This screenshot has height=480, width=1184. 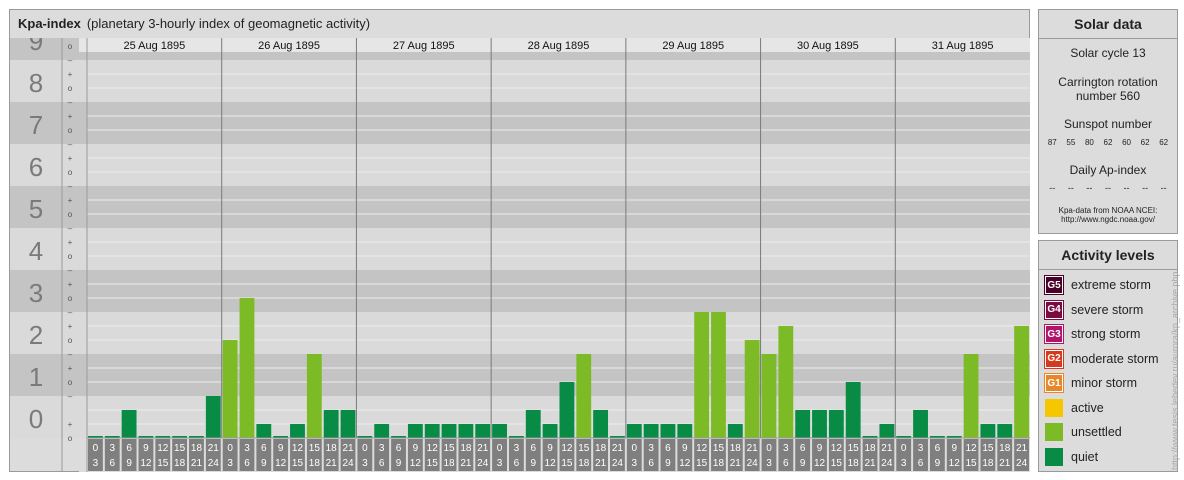 What do you see at coordinates (36, 209) in the screenshot?
I see `y-tick-label: 5` at bounding box center [36, 209].